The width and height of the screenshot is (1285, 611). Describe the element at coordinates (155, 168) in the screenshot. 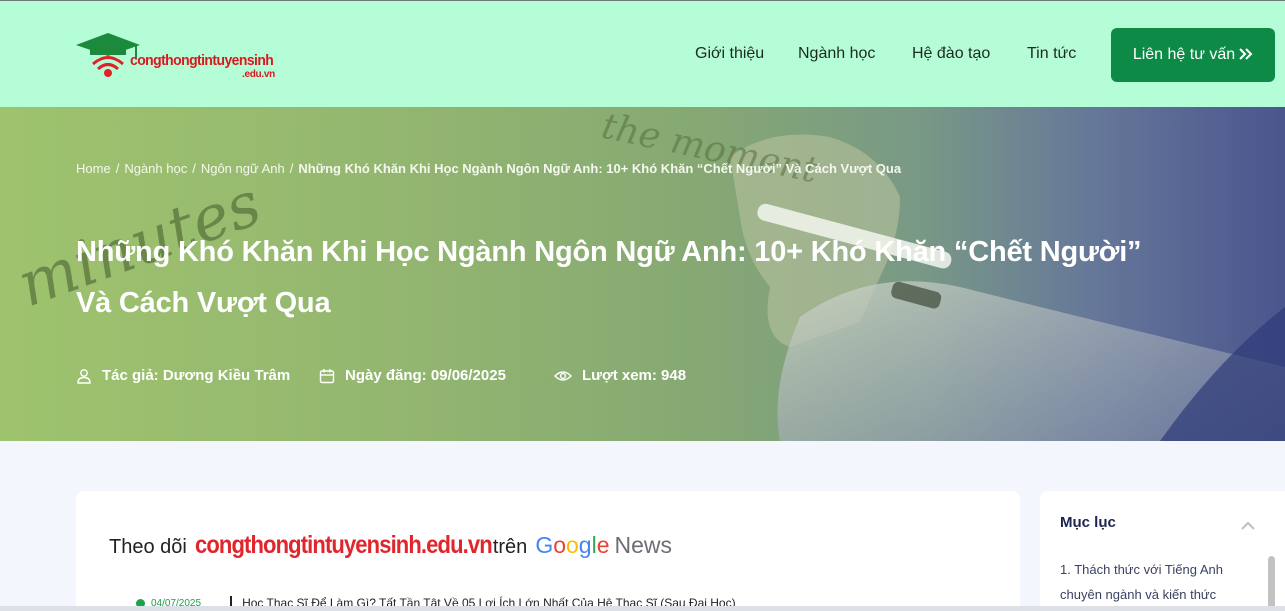

I see `breadcrumb-nganh-hoc: Ngành học` at that location.